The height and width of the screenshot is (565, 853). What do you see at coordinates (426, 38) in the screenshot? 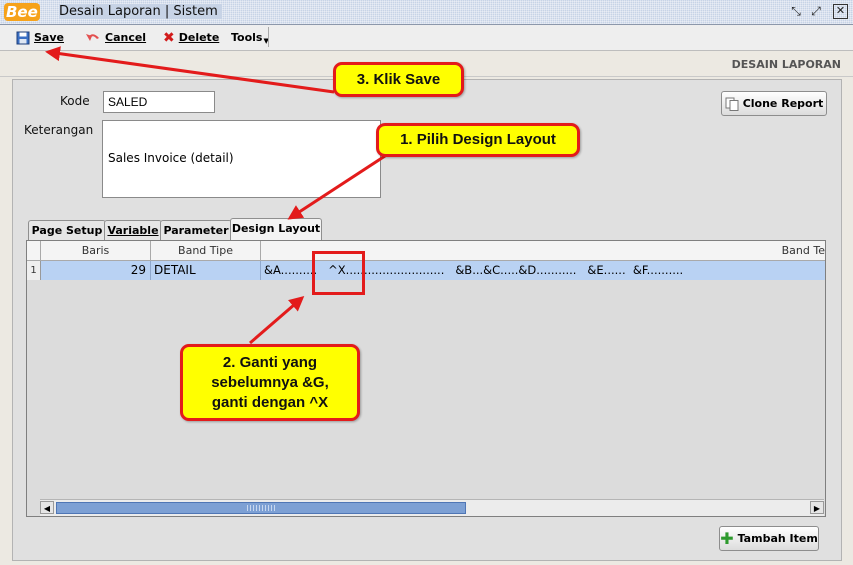
I see `toolbar: Save Cancel ✖ Delete Tools ▼` at bounding box center [426, 38].